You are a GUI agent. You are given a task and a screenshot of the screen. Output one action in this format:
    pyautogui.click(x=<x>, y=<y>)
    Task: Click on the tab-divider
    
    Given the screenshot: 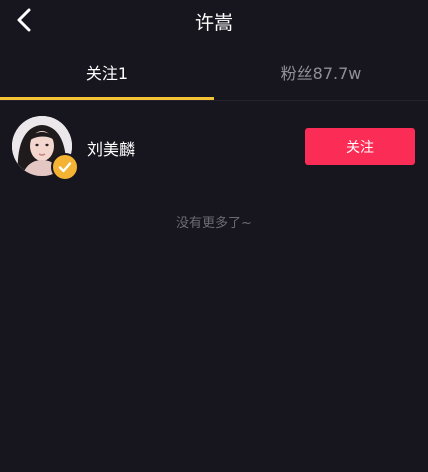 What is the action you would take?
    pyautogui.click(x=214, y=100)
    